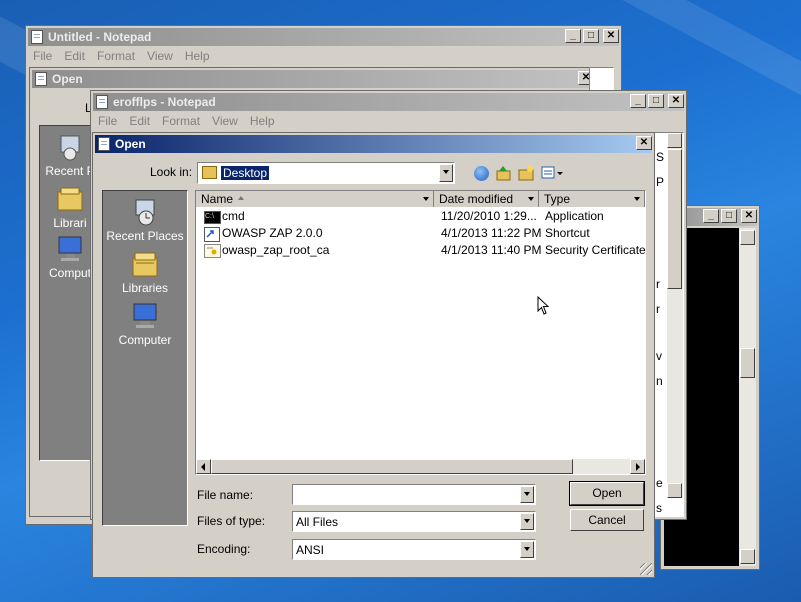 The image size is (801, 602). What do you see at coordinates (104, 144) in the screenshot?
I see `dialog-icon` at bounding box center [104, 144].